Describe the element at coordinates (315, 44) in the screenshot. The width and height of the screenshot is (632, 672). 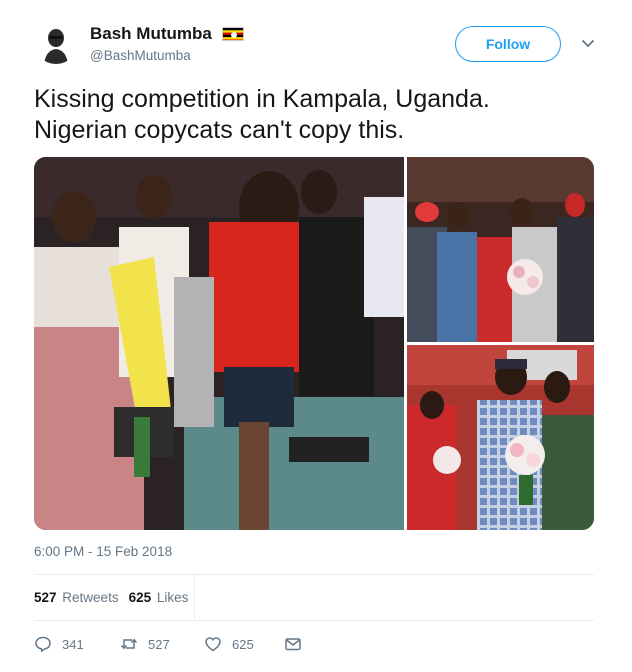
I see `tweet-header: Bash Mutumba @BashMutumba Follow` at that location.